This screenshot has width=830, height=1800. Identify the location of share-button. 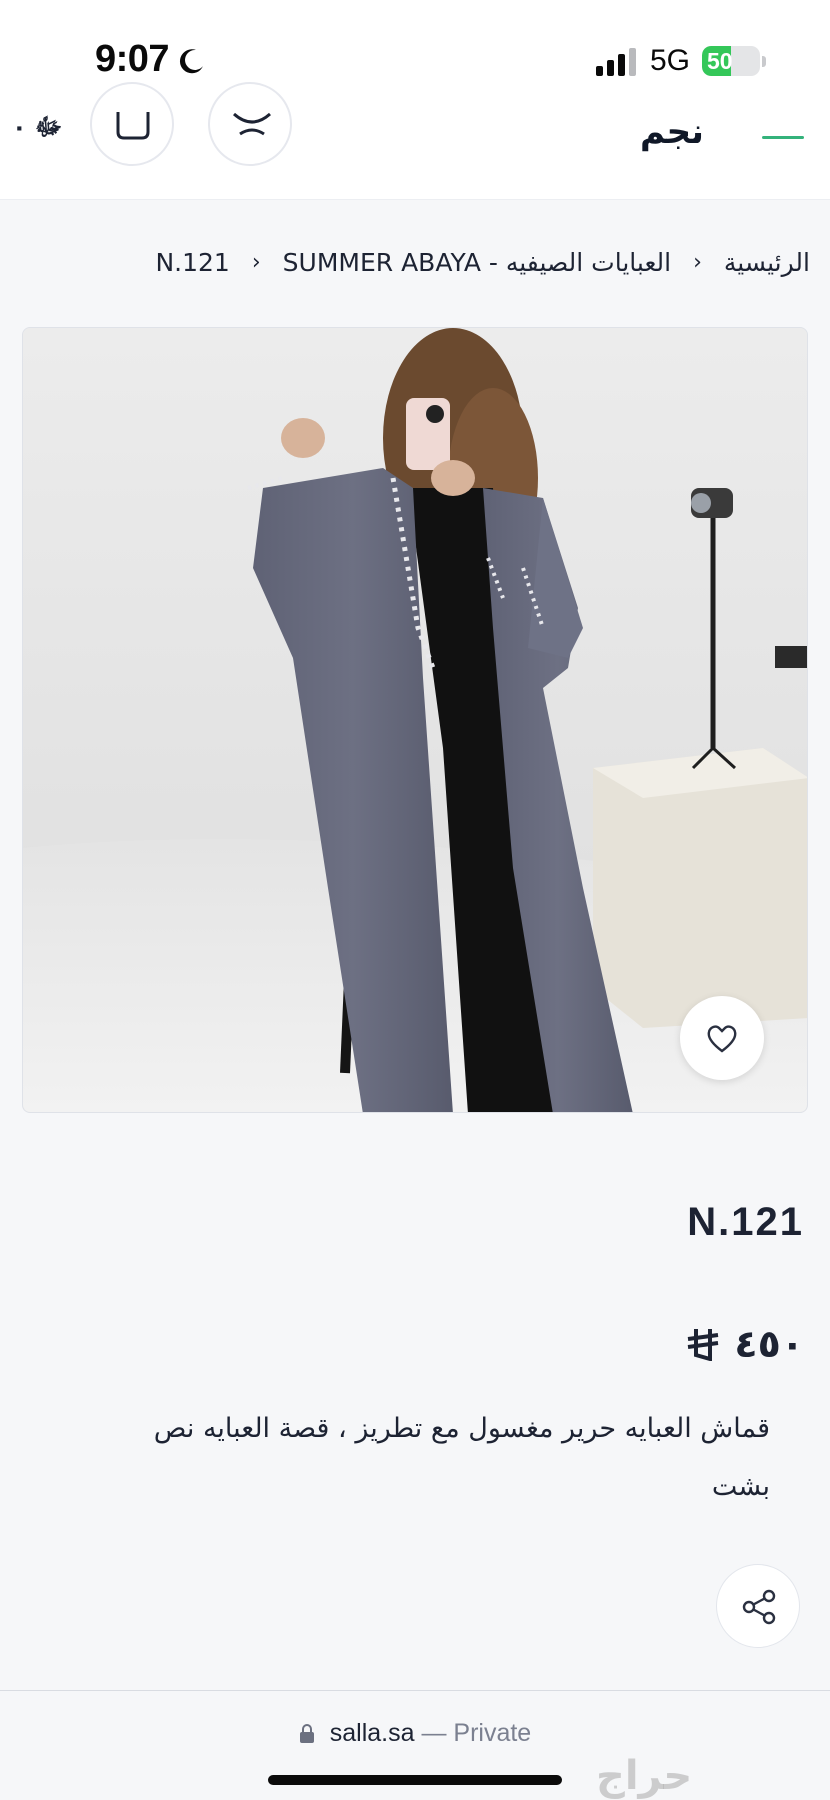
(758, 1606).